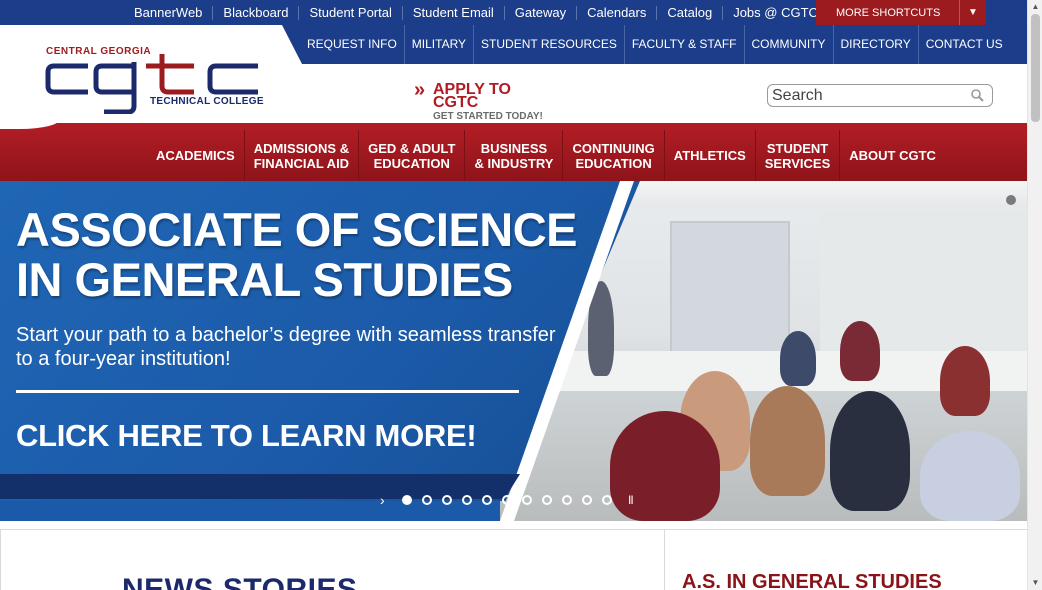 This screenshot has width=1042, height=590. What do you see at coordinates (616, 12) in the screenshot?
I see `link-calendars: Calendars` at bounding box center [616, 12].